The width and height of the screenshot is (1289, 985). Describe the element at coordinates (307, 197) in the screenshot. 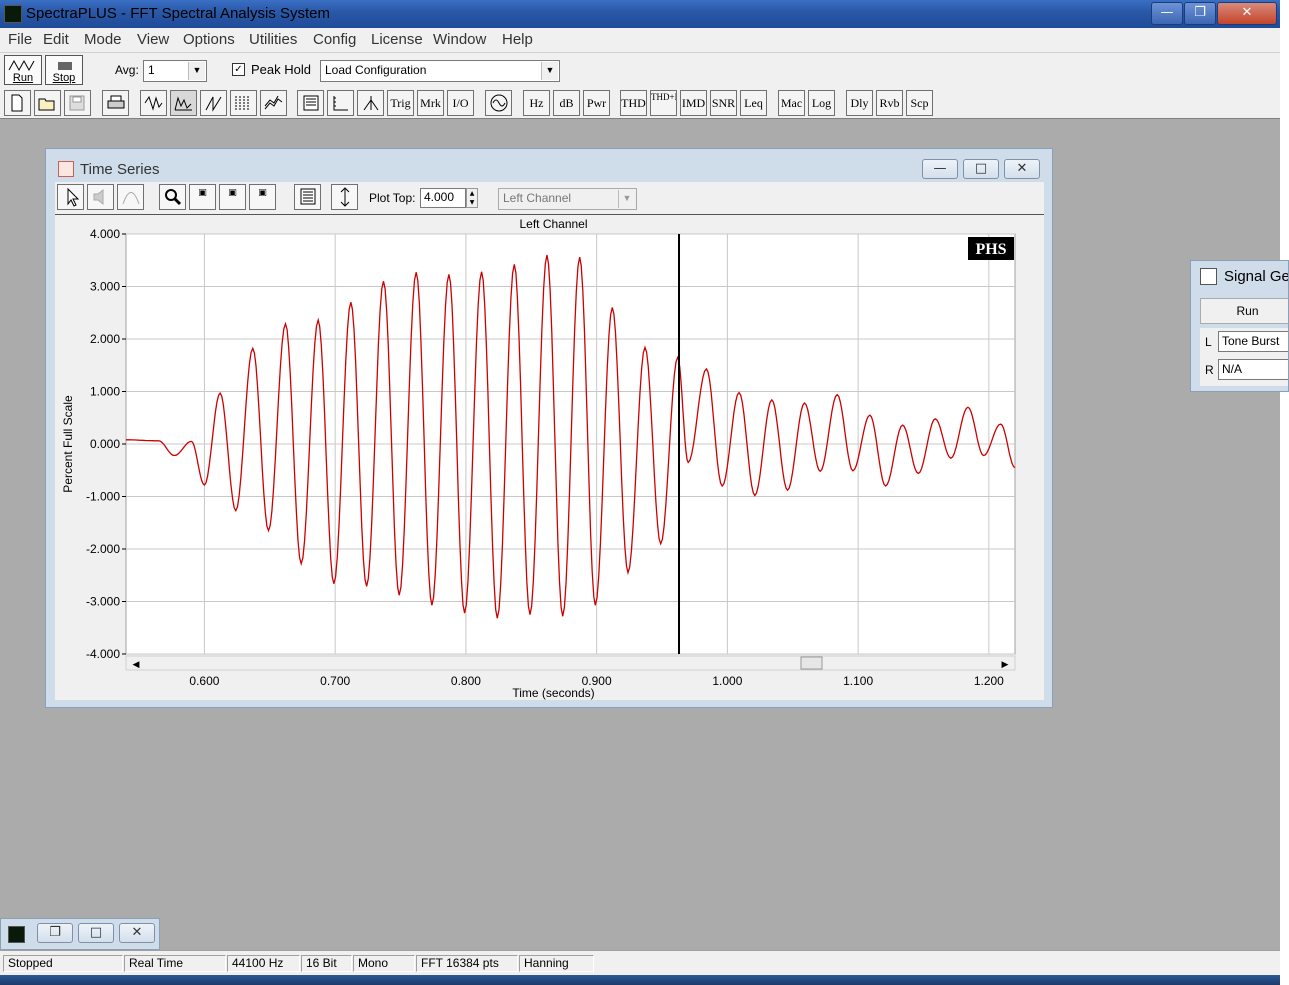

I see `plot-settings-button` at that location.